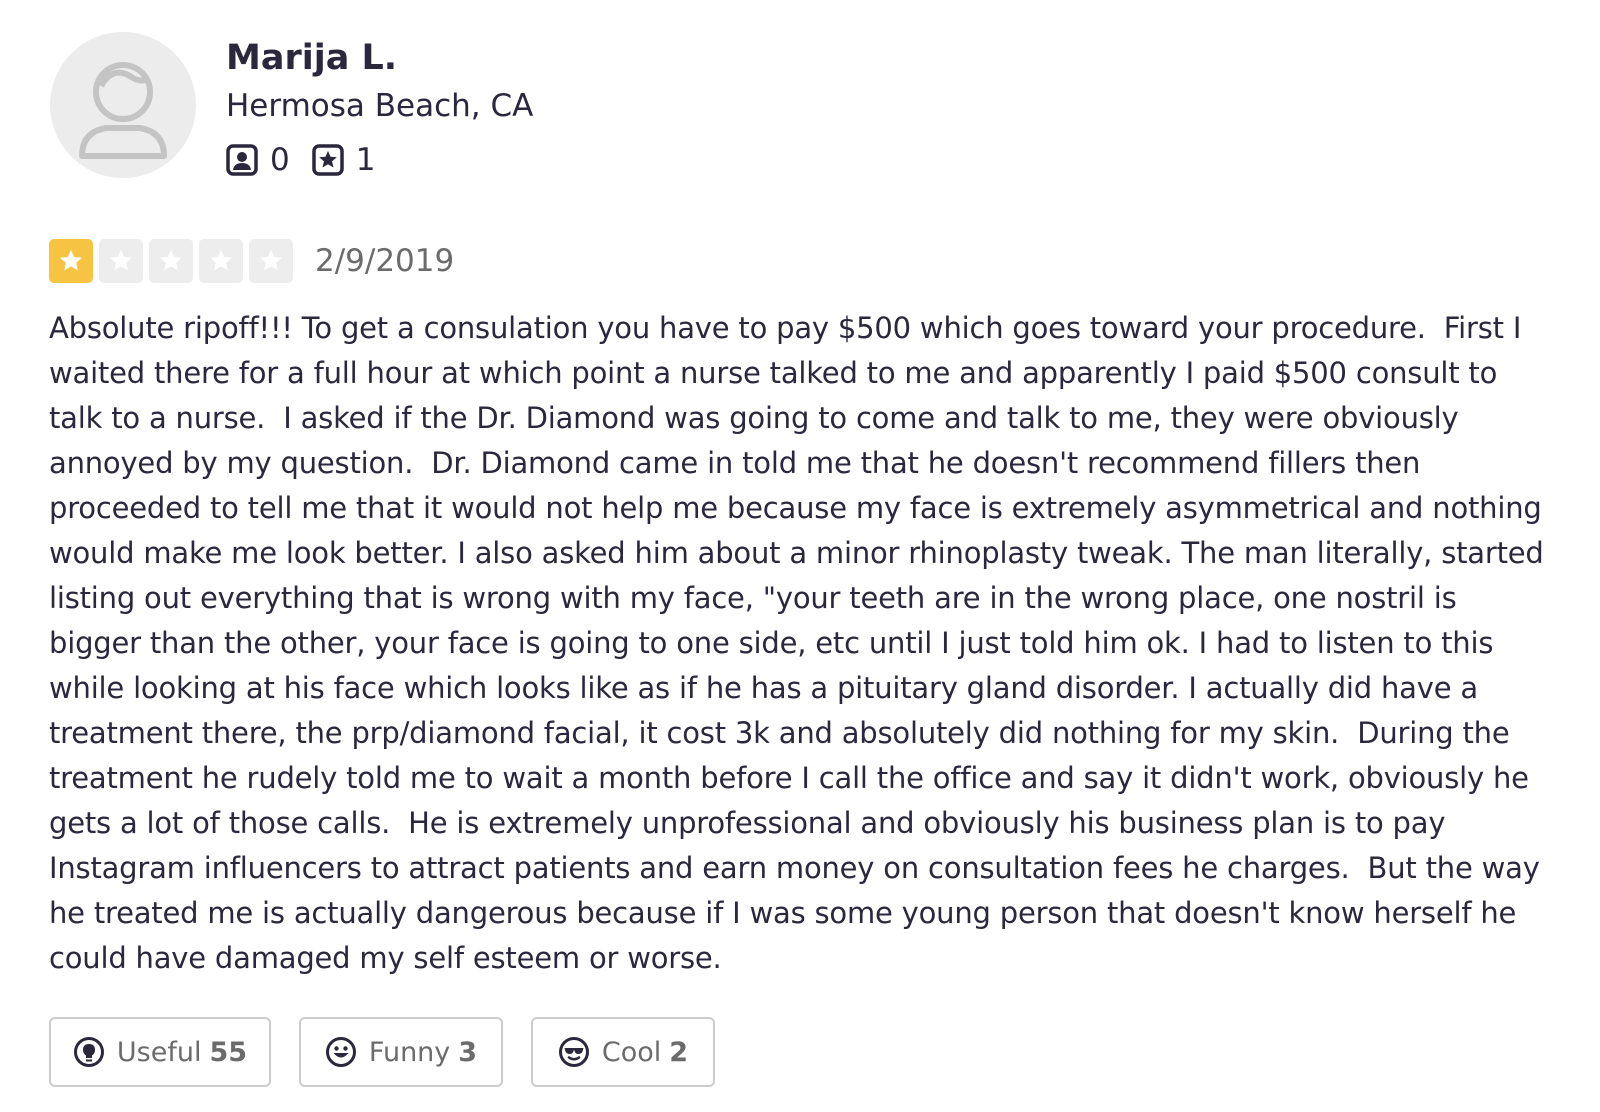 The width and height of the screenshot is (1600, 1112). Describe the element at coordinates (573, 1052) in the screenshot. I see `sunglasses-icon` at that location.